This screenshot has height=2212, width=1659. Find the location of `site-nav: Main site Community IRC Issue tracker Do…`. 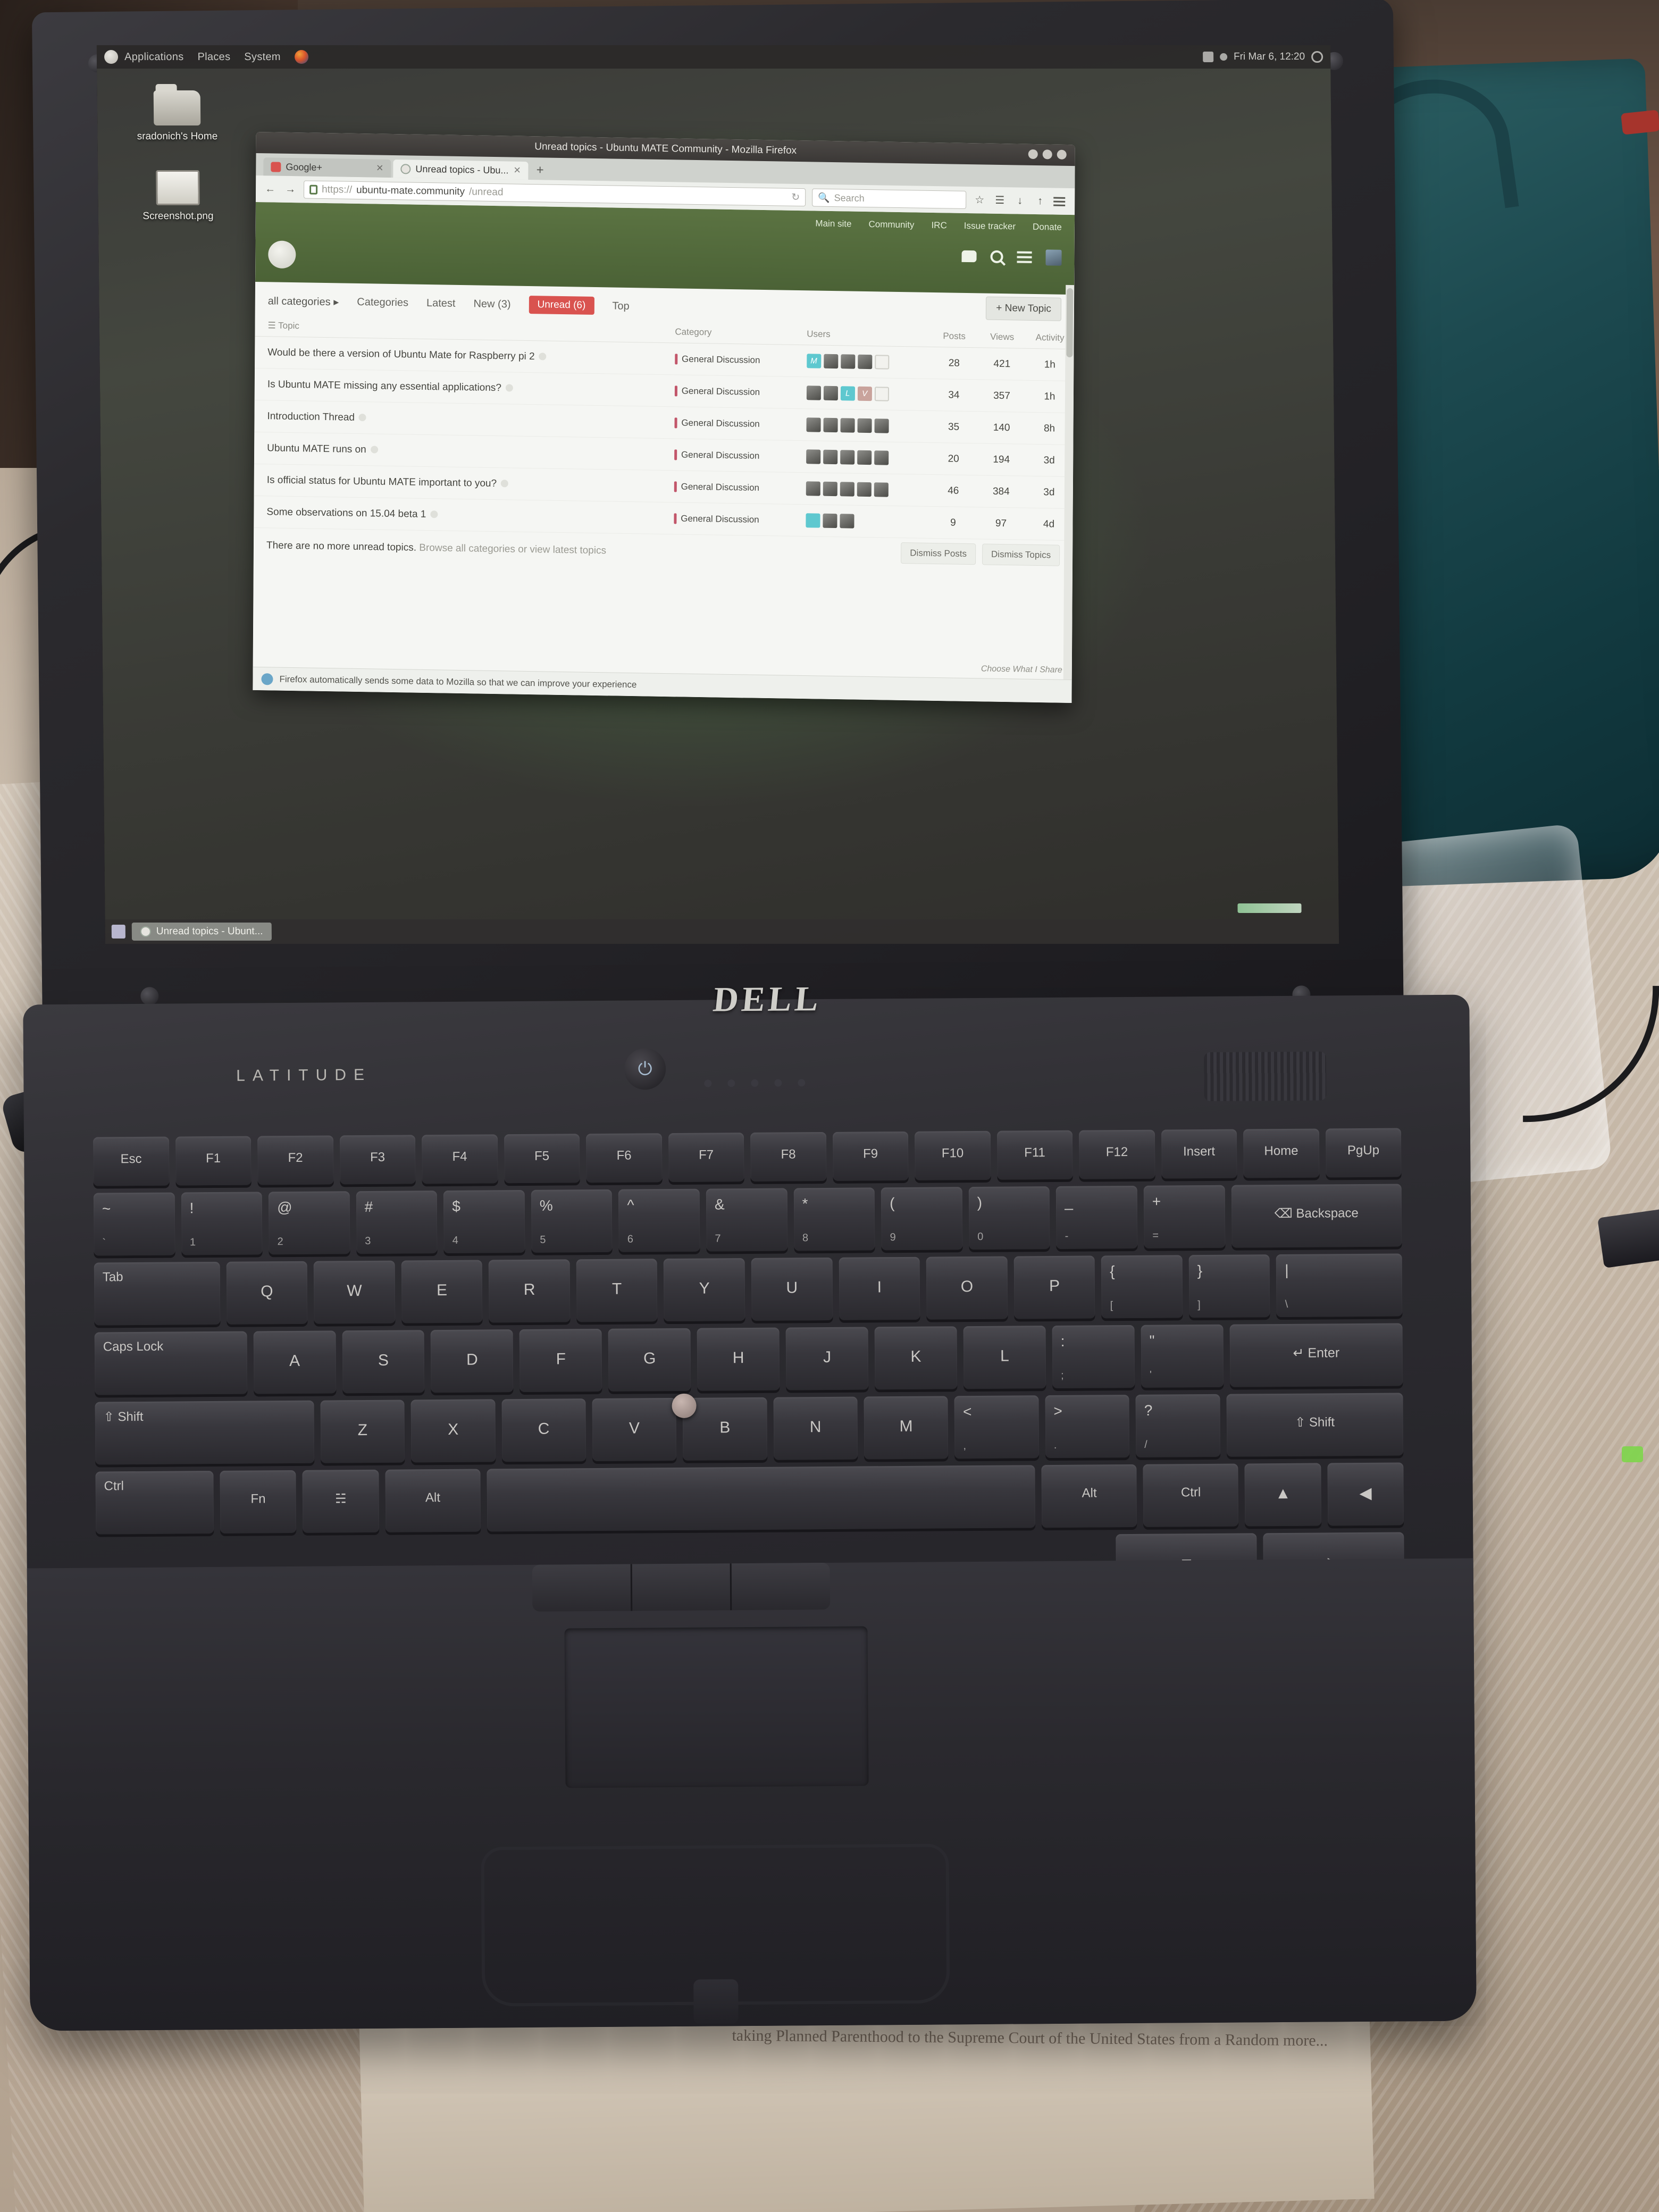

site-nav: Main site Community IRC Issue tracker Do… is located at coordinates (938, 226).